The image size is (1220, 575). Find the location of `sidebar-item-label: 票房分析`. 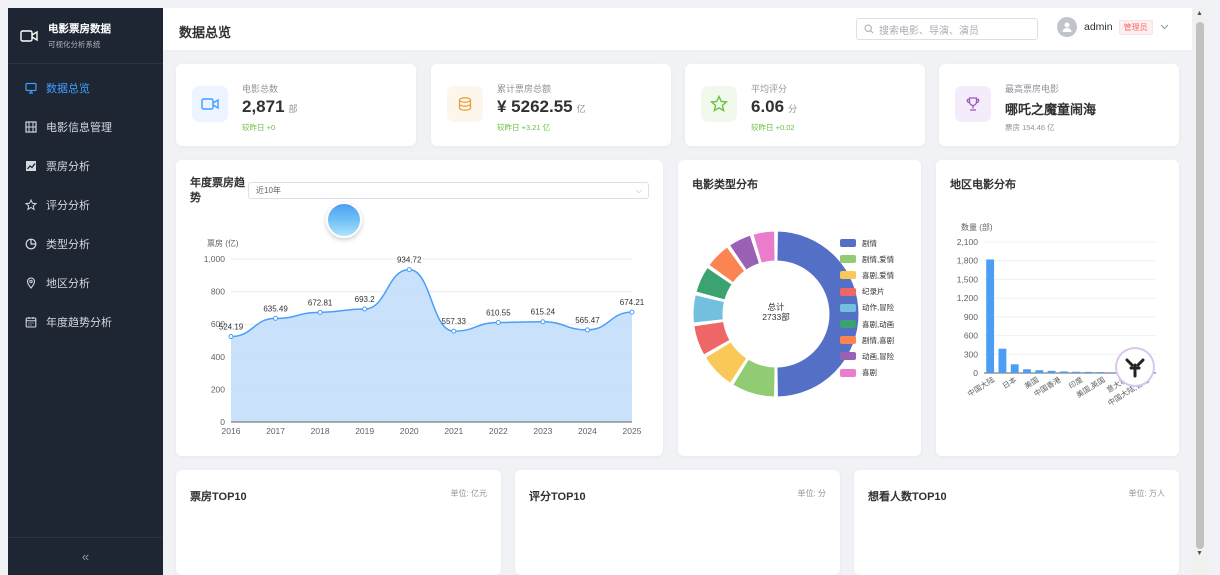

sidebar-item-label: 票房分析 is located at coordinates (68, 166).